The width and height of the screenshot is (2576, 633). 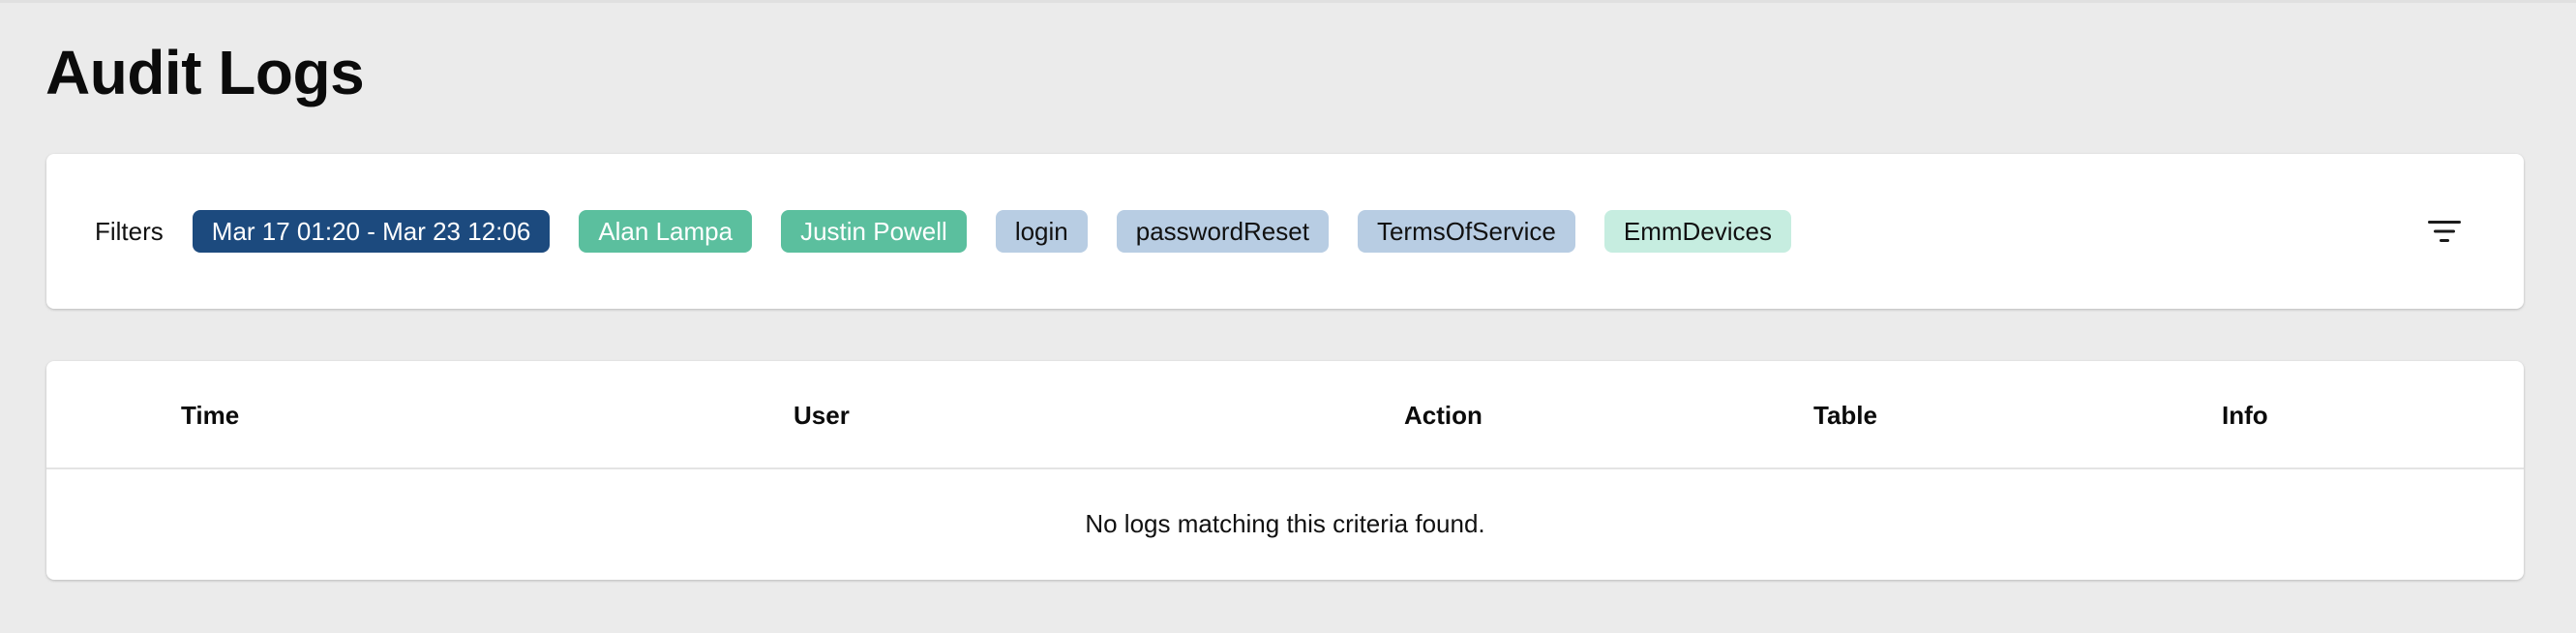 I want to click on filter-chip-user-justin-powell: Justin Powell, so click(x=874, y=231).